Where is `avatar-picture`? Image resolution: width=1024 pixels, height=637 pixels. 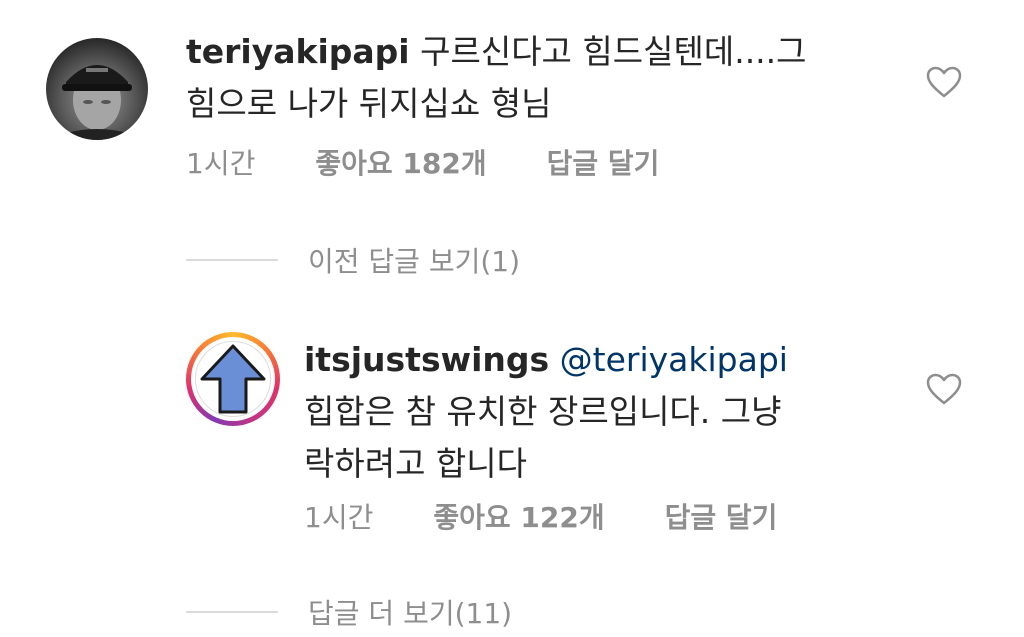
avatar-picture is located at coordinates (233, 379).